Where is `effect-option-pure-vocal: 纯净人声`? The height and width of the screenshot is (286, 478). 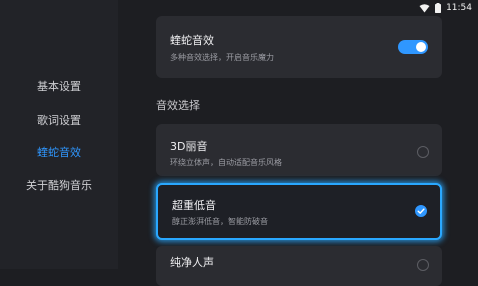 effect-option-pure-vocal: 纯净人声 is located at coordinates (299, 266).